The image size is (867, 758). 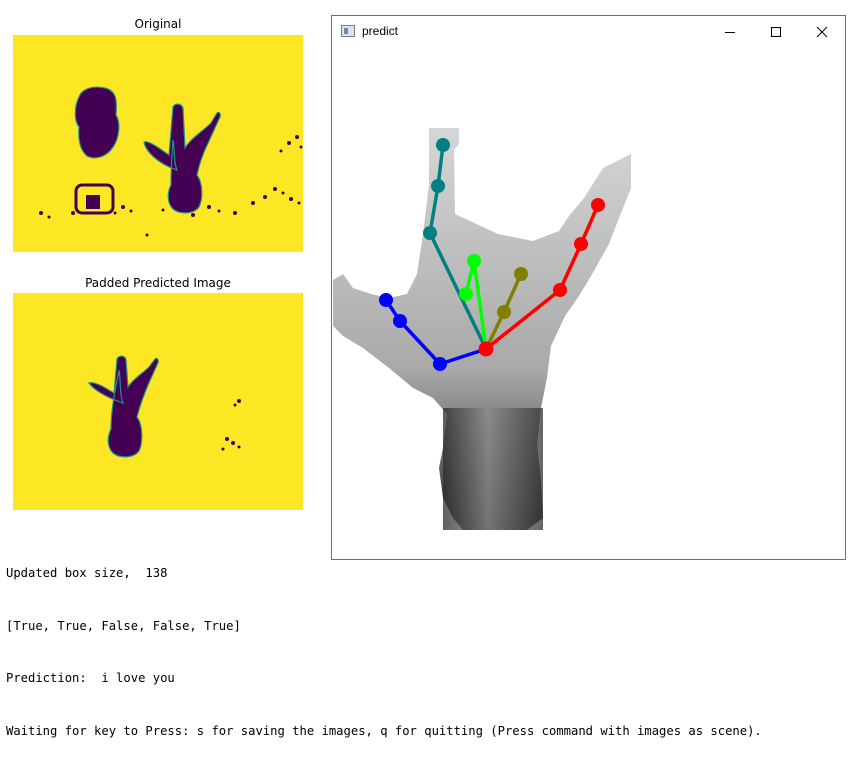 I want to click on original-image, so click(x=158, y=143).